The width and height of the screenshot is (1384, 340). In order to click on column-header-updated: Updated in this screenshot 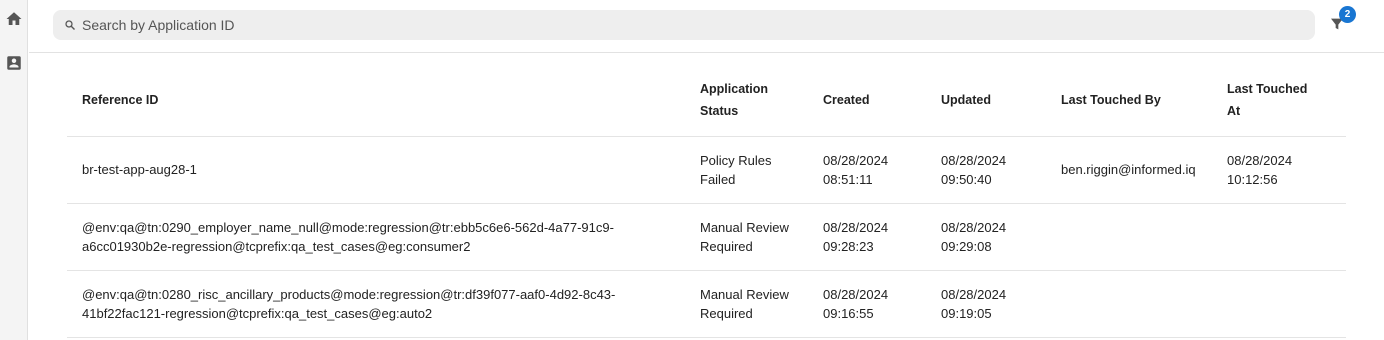, I will do `click(1001, 101)`.